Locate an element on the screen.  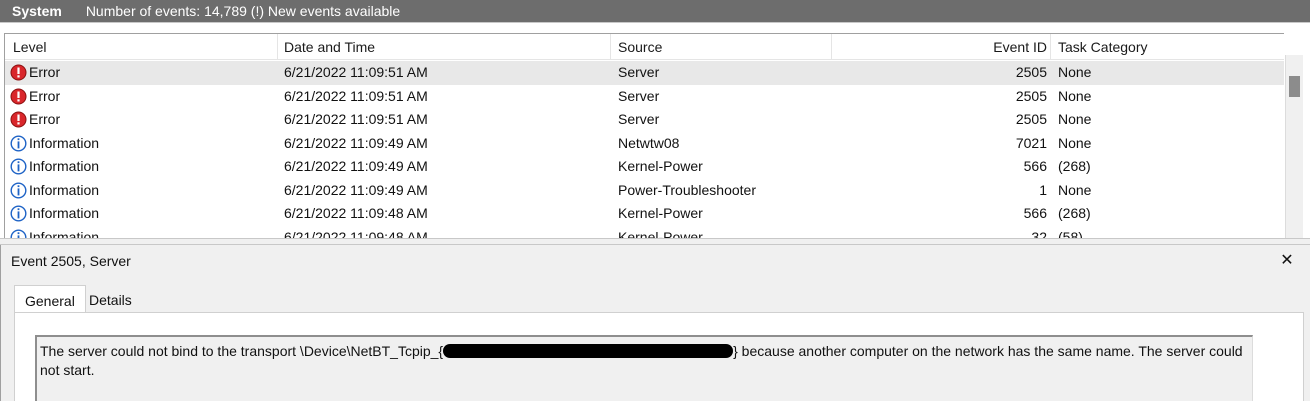
column-header-task-category: Task Category is located at coordinates (1102, 47).